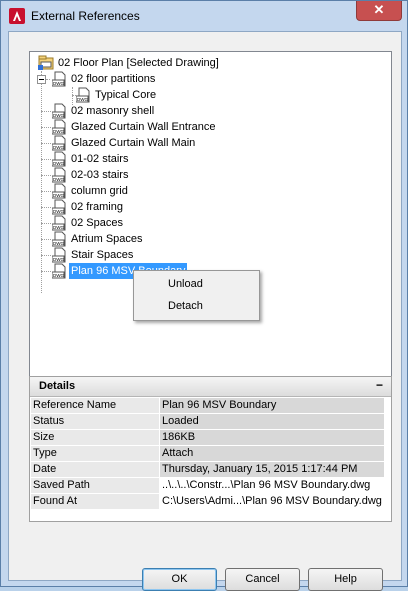 The image size is (408, 591). I want to click on details-title: Details, so click(57, 386).